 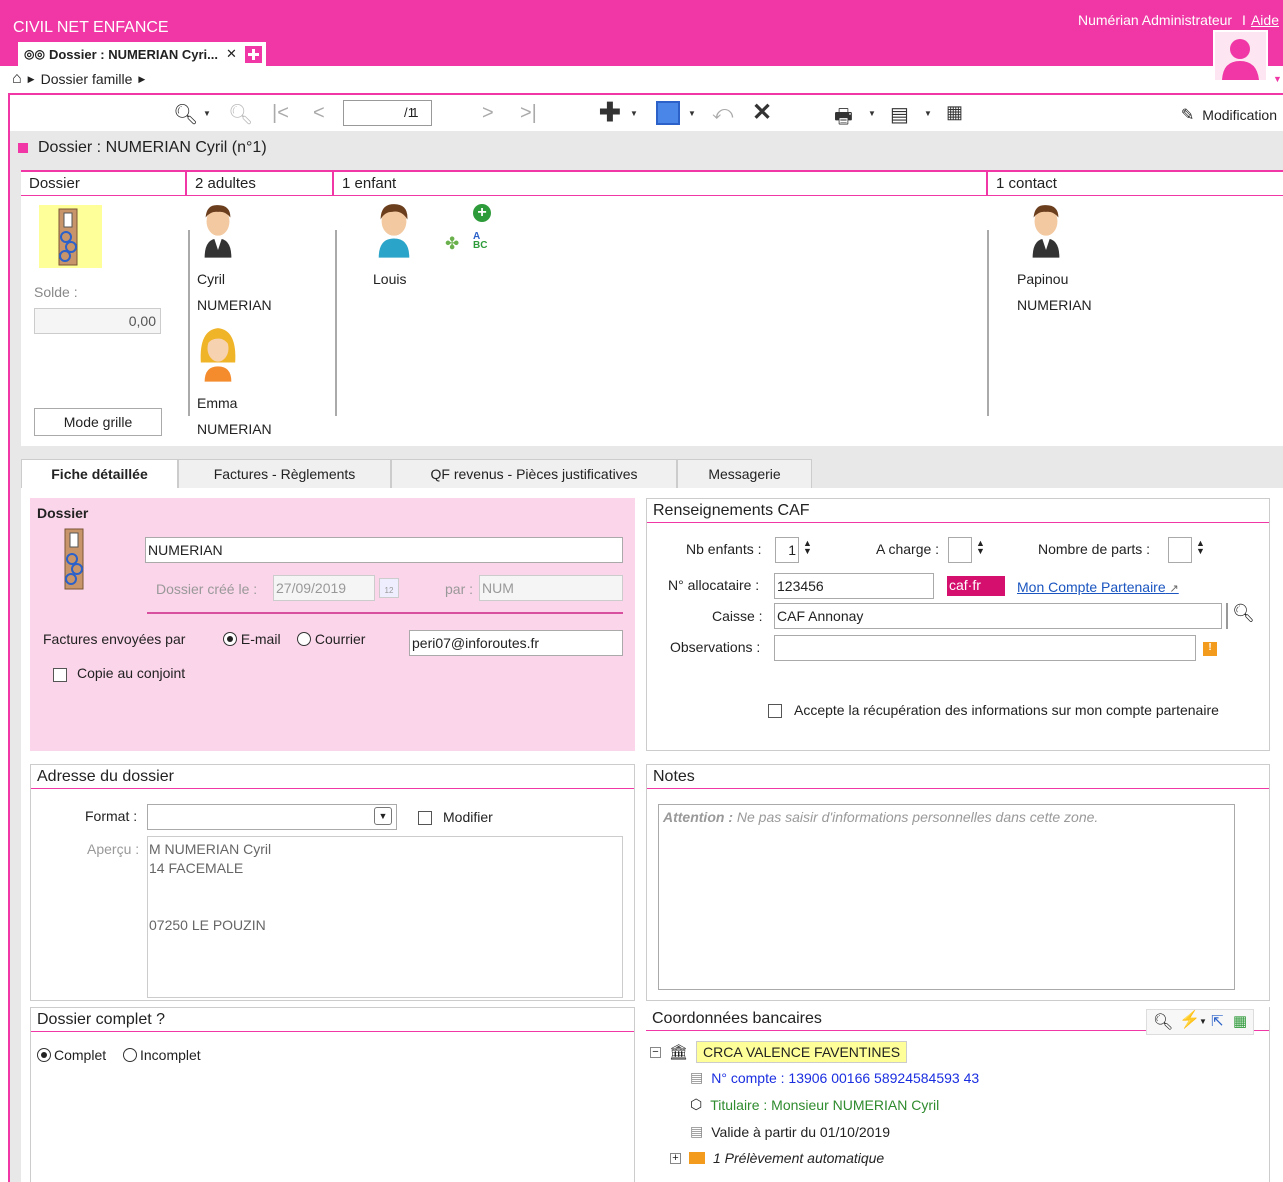 What do you see at coordinates (99, 474) in the screenshot?
I see `tab-fiche-detaillee: Fiche détaillée` at bounding box center [99, 474].